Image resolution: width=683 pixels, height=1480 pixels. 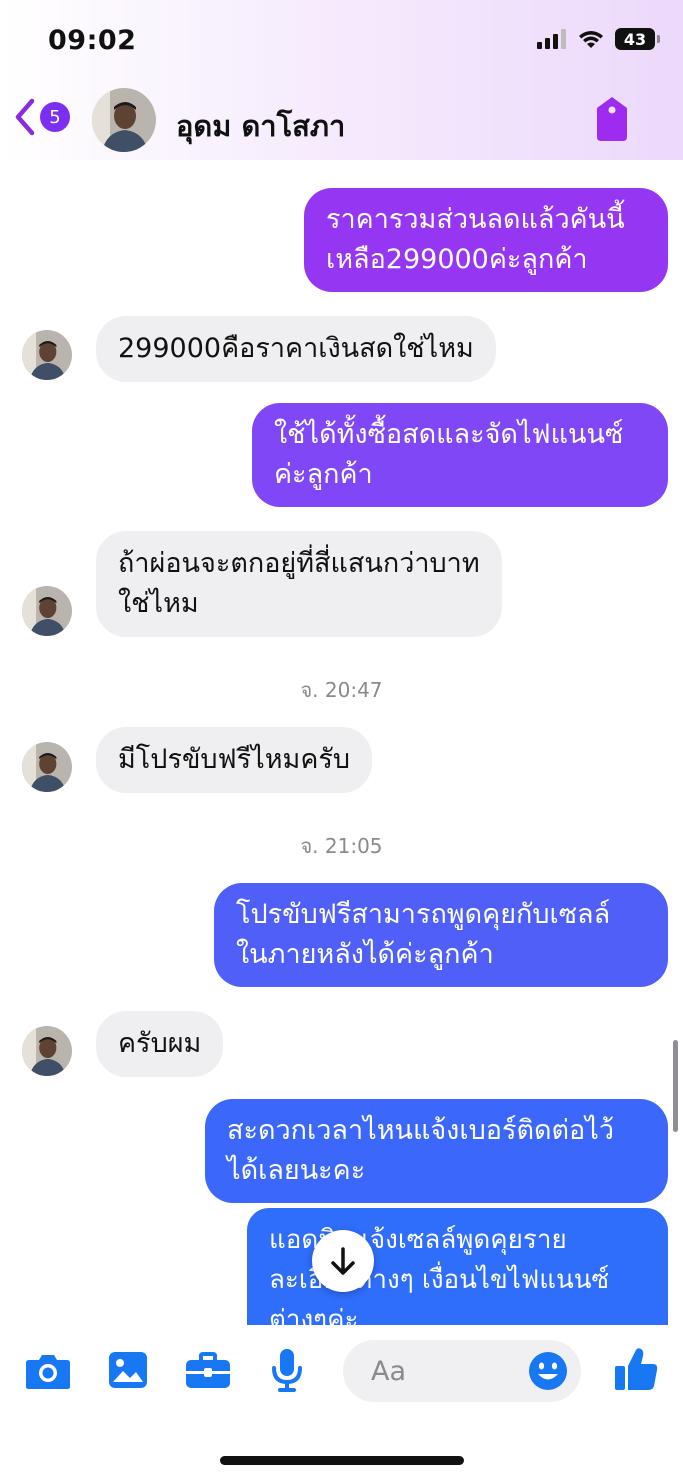 I want to click on status-icons: 43, so click(x=598, y=39).